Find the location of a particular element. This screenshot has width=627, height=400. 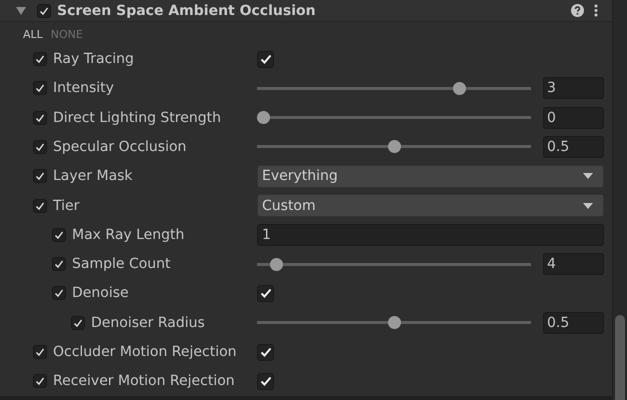

text-field: 1 is located at coordinates (430, 235).